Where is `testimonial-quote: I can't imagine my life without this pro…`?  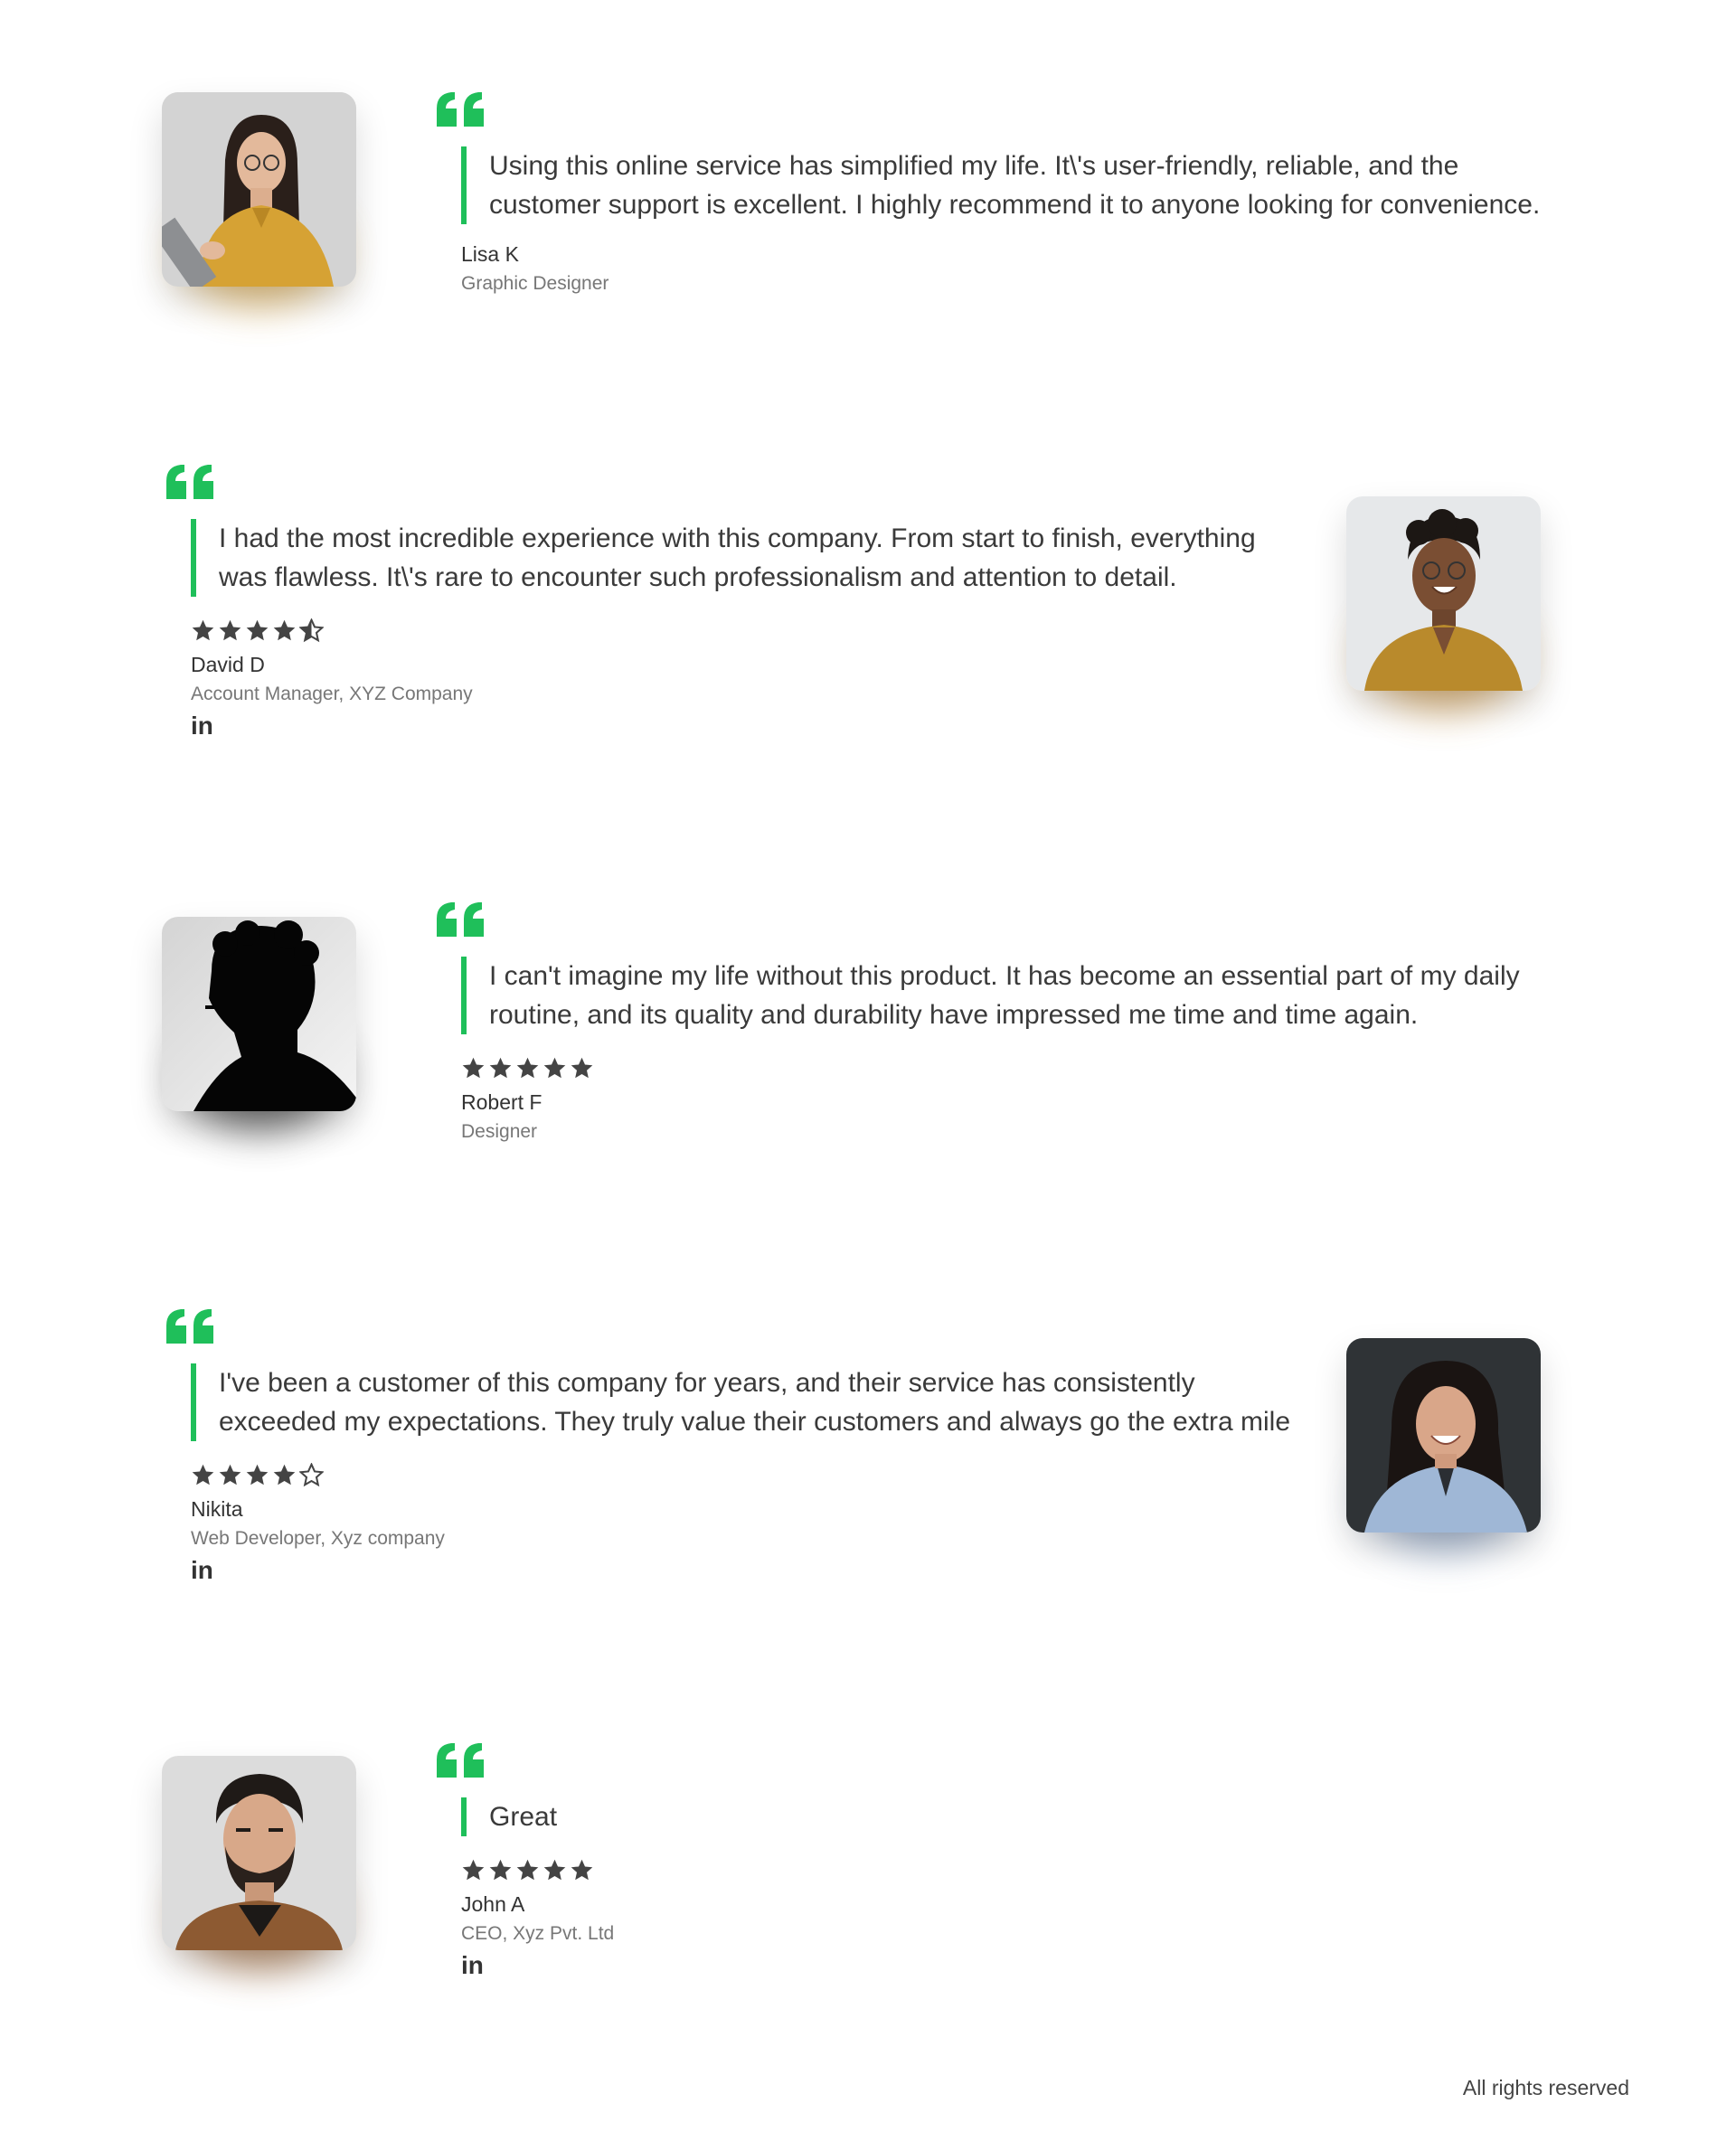
testimonial-quote: I can't imagine my life without this pro… is located at coordinates (1004, 995).